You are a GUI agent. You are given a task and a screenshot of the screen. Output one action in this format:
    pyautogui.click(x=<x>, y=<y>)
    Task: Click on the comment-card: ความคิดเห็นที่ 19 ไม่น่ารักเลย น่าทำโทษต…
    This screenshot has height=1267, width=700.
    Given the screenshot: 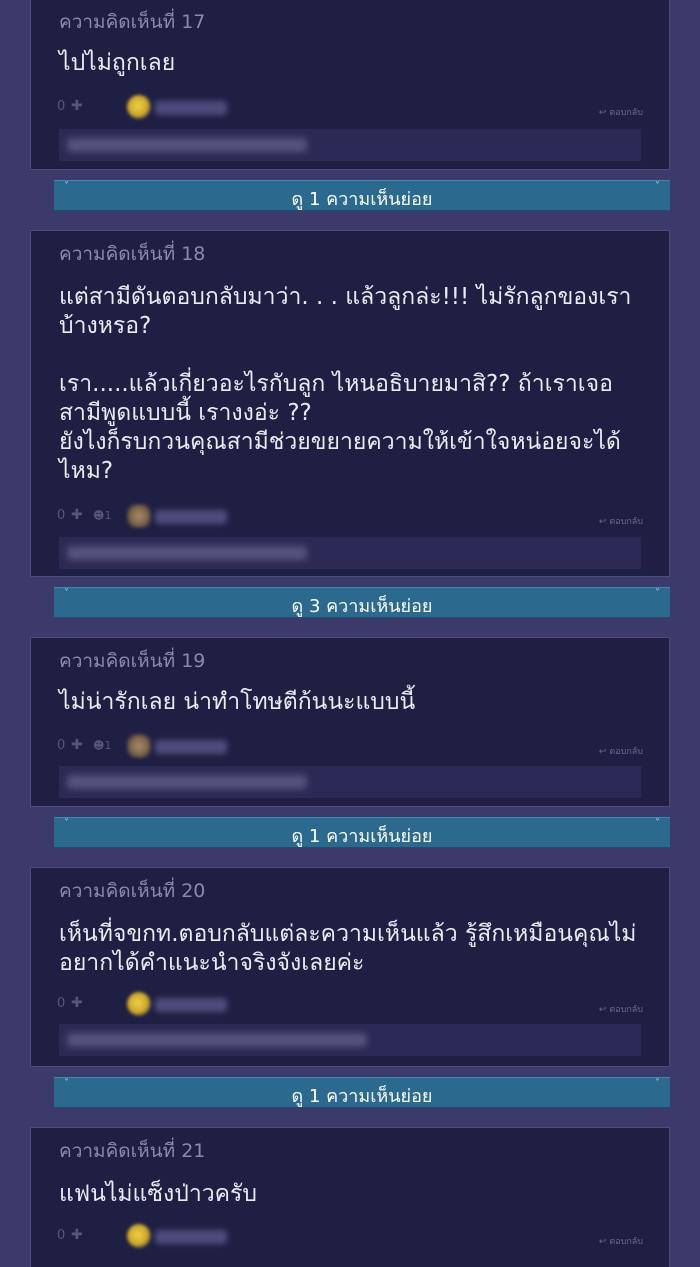 What is the action you would take?
    pyautogui.click(x=350, y=722)
    